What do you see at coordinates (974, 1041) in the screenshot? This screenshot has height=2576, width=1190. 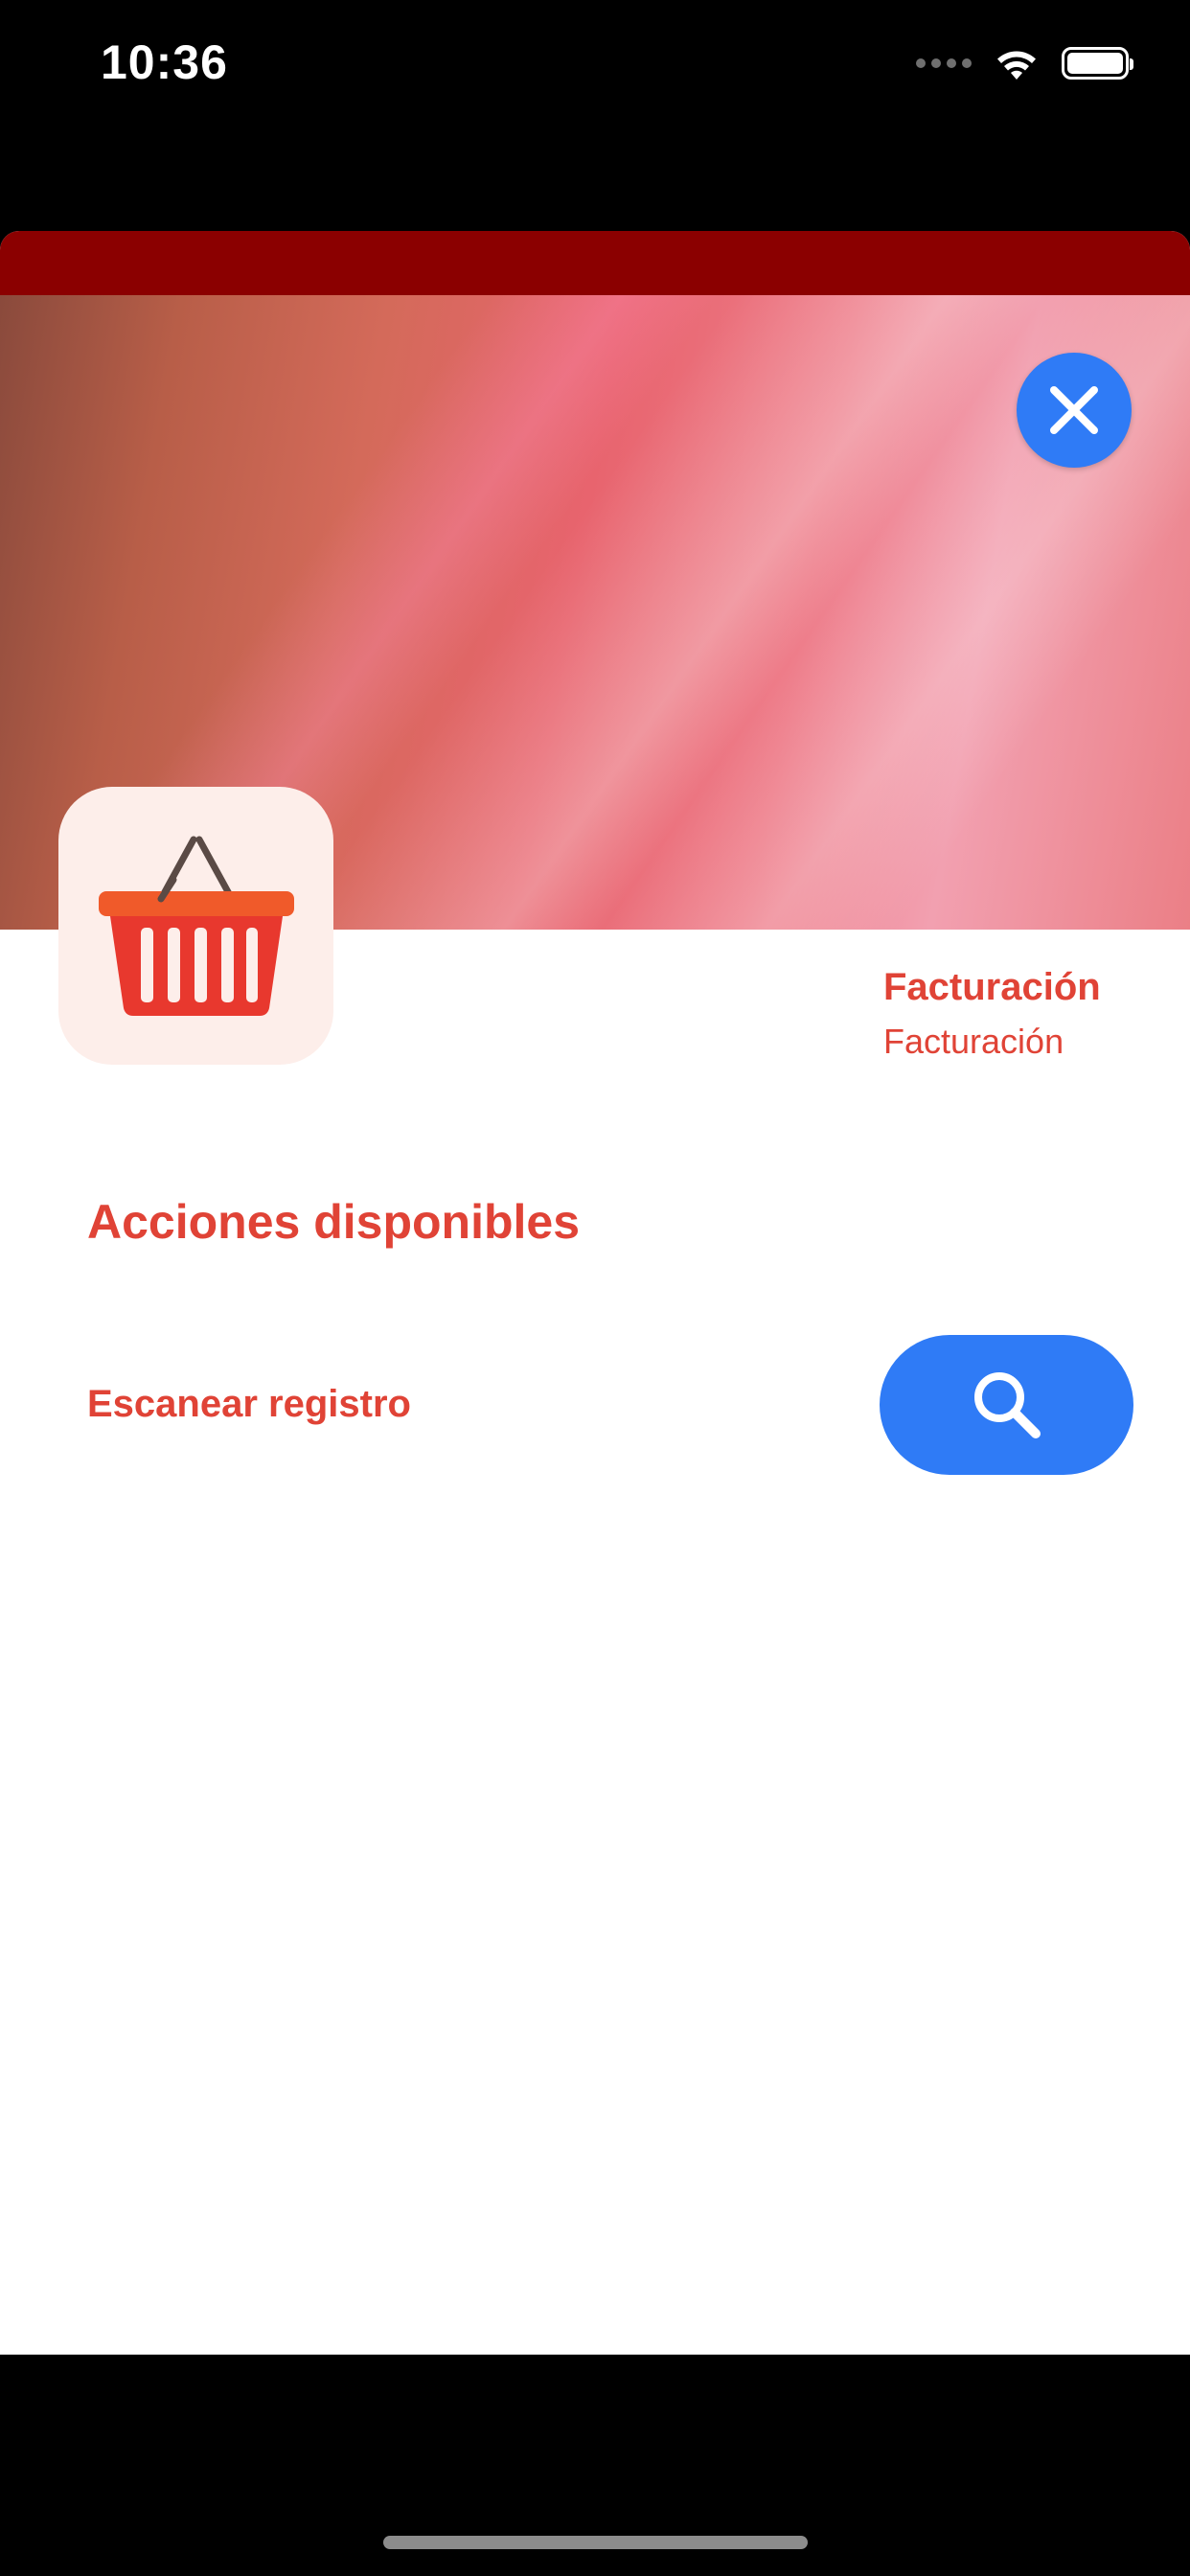 I see `module-subtitle: Facturación` at bounding box center [974, 1041].